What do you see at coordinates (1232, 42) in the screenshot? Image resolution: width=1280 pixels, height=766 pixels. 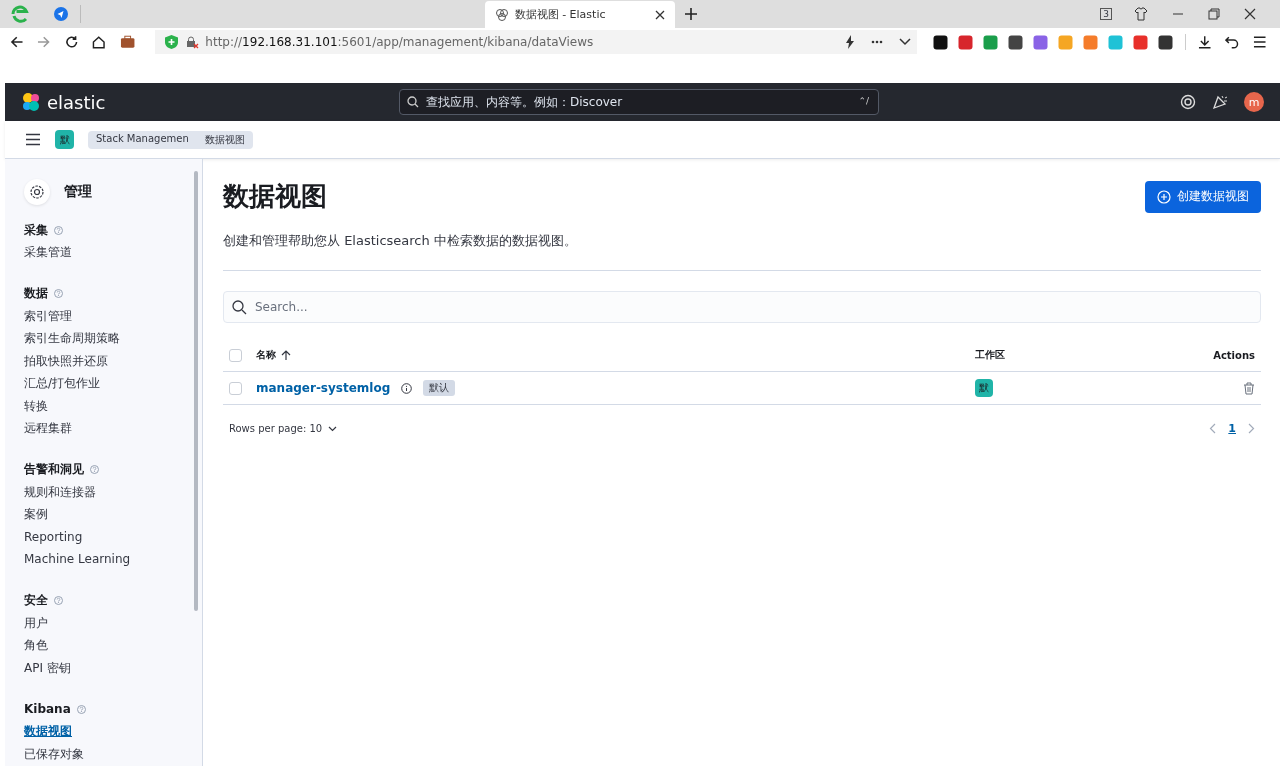 I see `undo-icon` at bounding box center [1232, 42].